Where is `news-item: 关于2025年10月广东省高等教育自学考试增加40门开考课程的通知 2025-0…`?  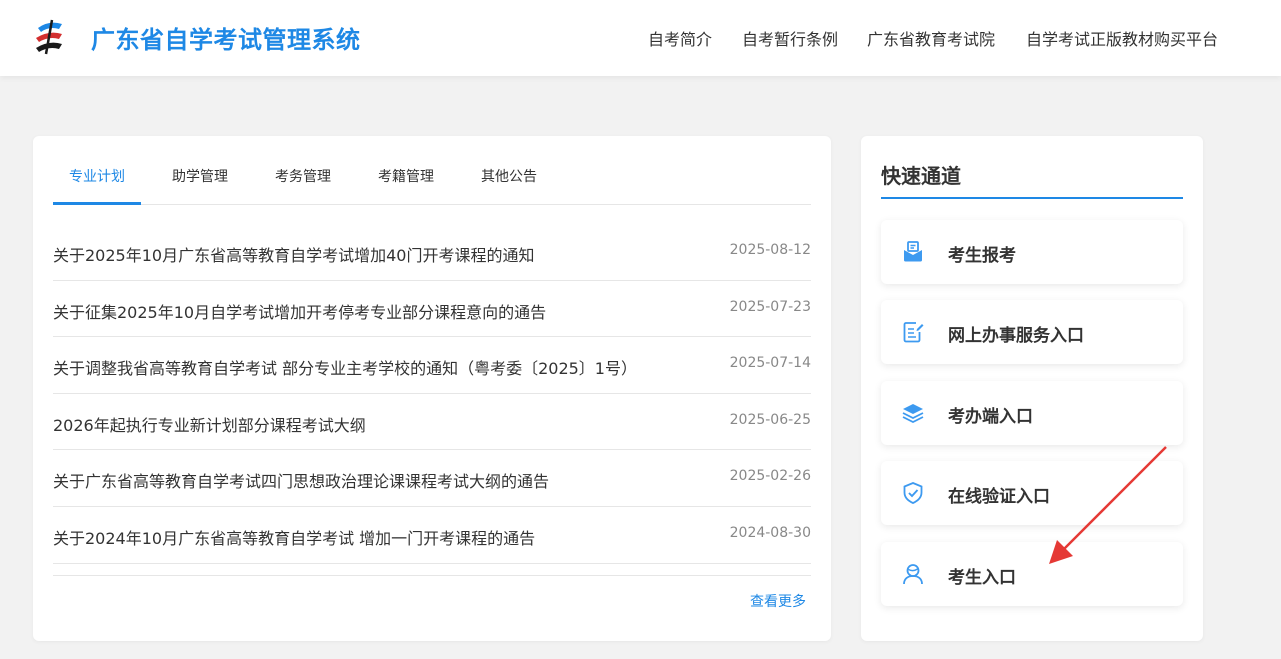
news-item: 关于2025年10月广东省高等教育自学考试增加40门开考课程的通知 2025-0… is located at coordinates (432, 252).